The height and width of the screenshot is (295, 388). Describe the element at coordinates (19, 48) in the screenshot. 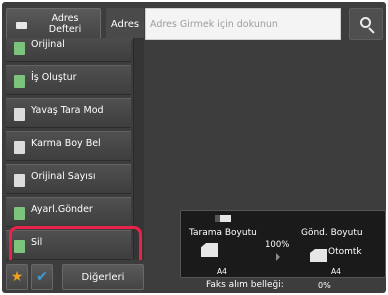

I see `original-icon` at that location.